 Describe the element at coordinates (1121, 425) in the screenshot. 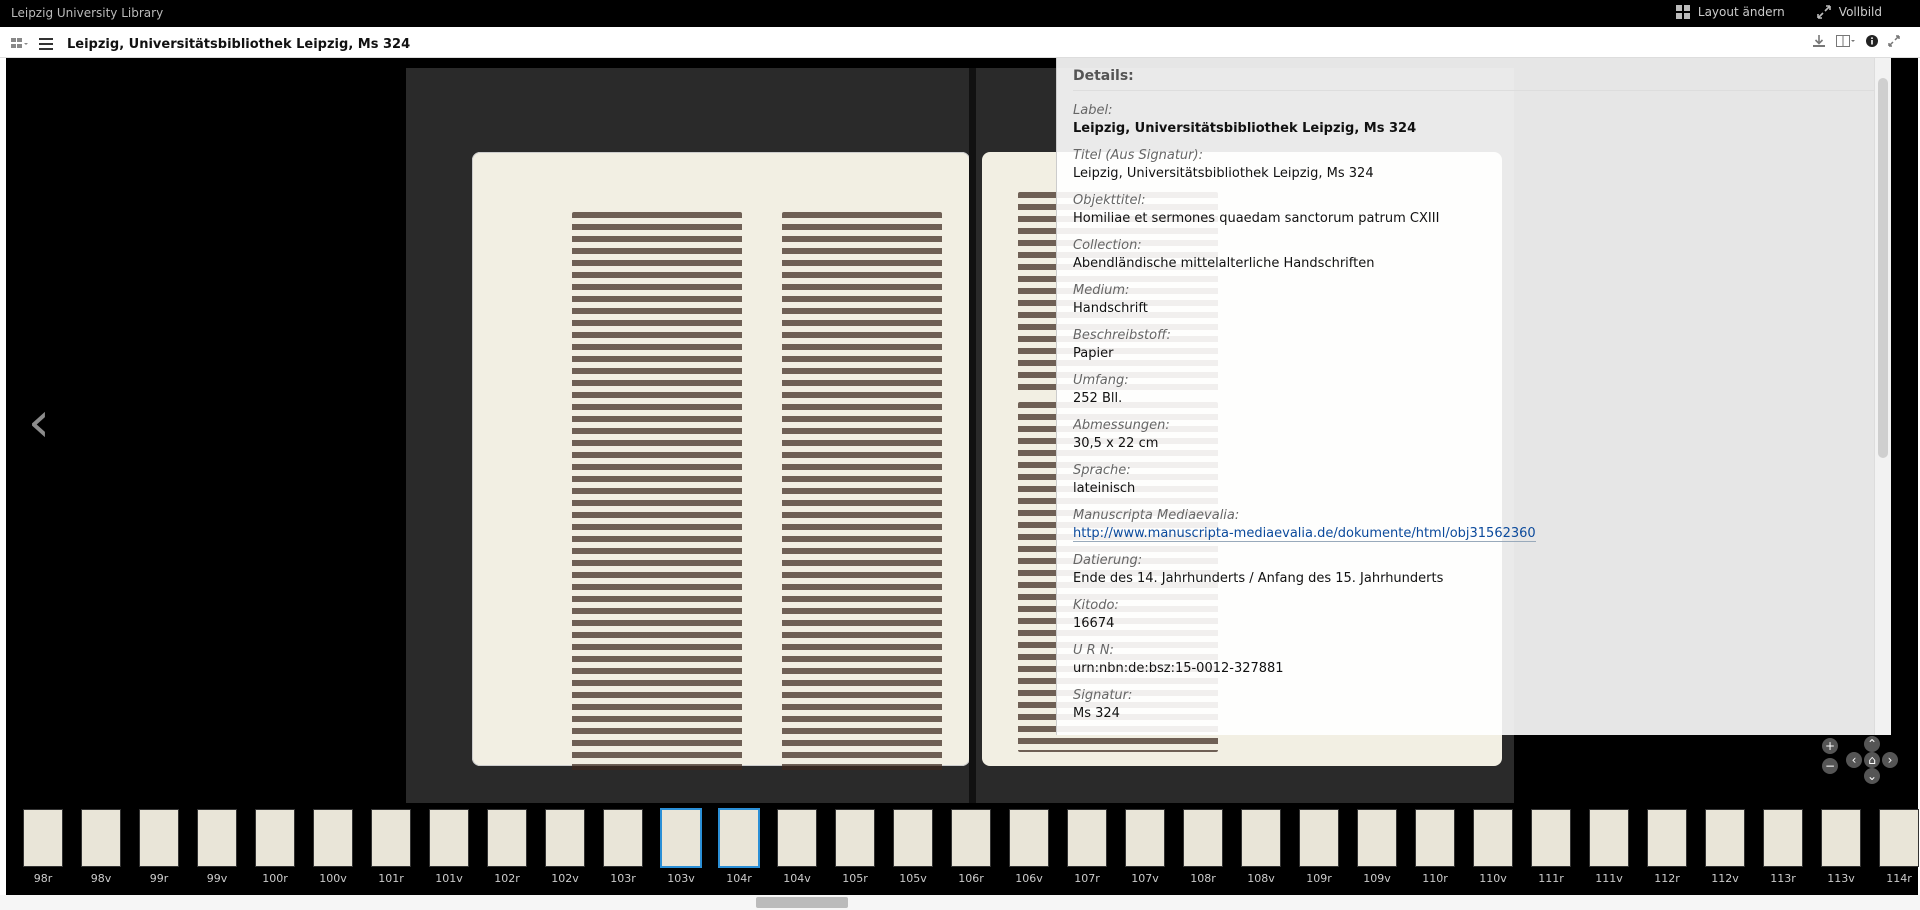

I see `detail-label: Abmessungen:` at that location.